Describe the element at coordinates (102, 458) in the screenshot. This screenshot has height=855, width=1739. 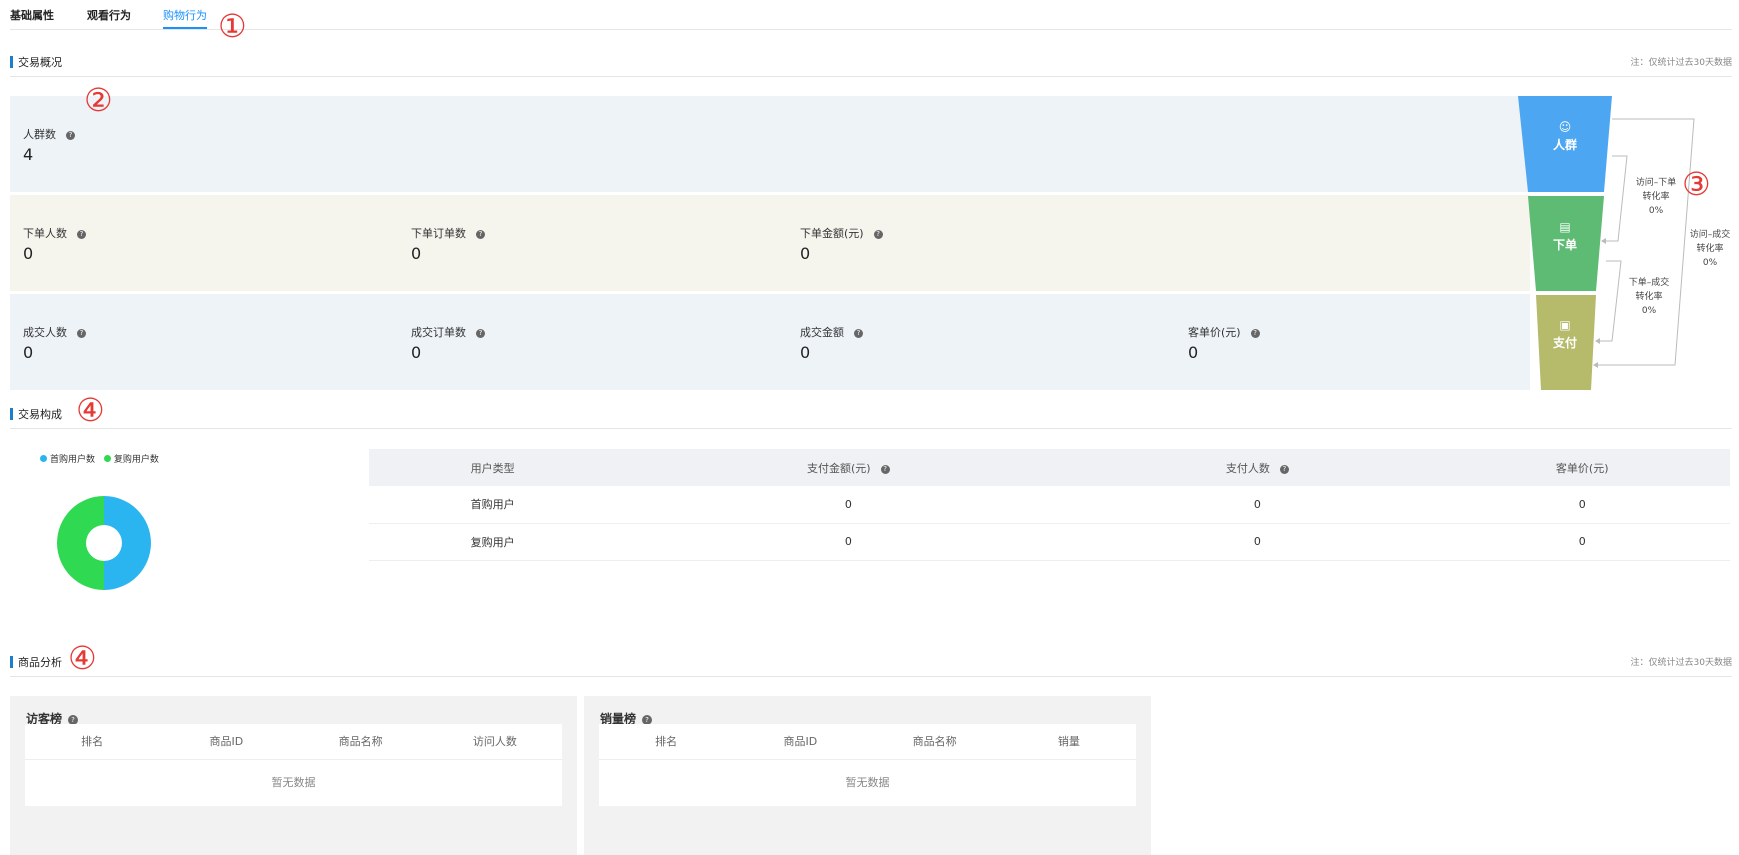
I see `chart-legend: 首购用户数 复购用户数` at that location.